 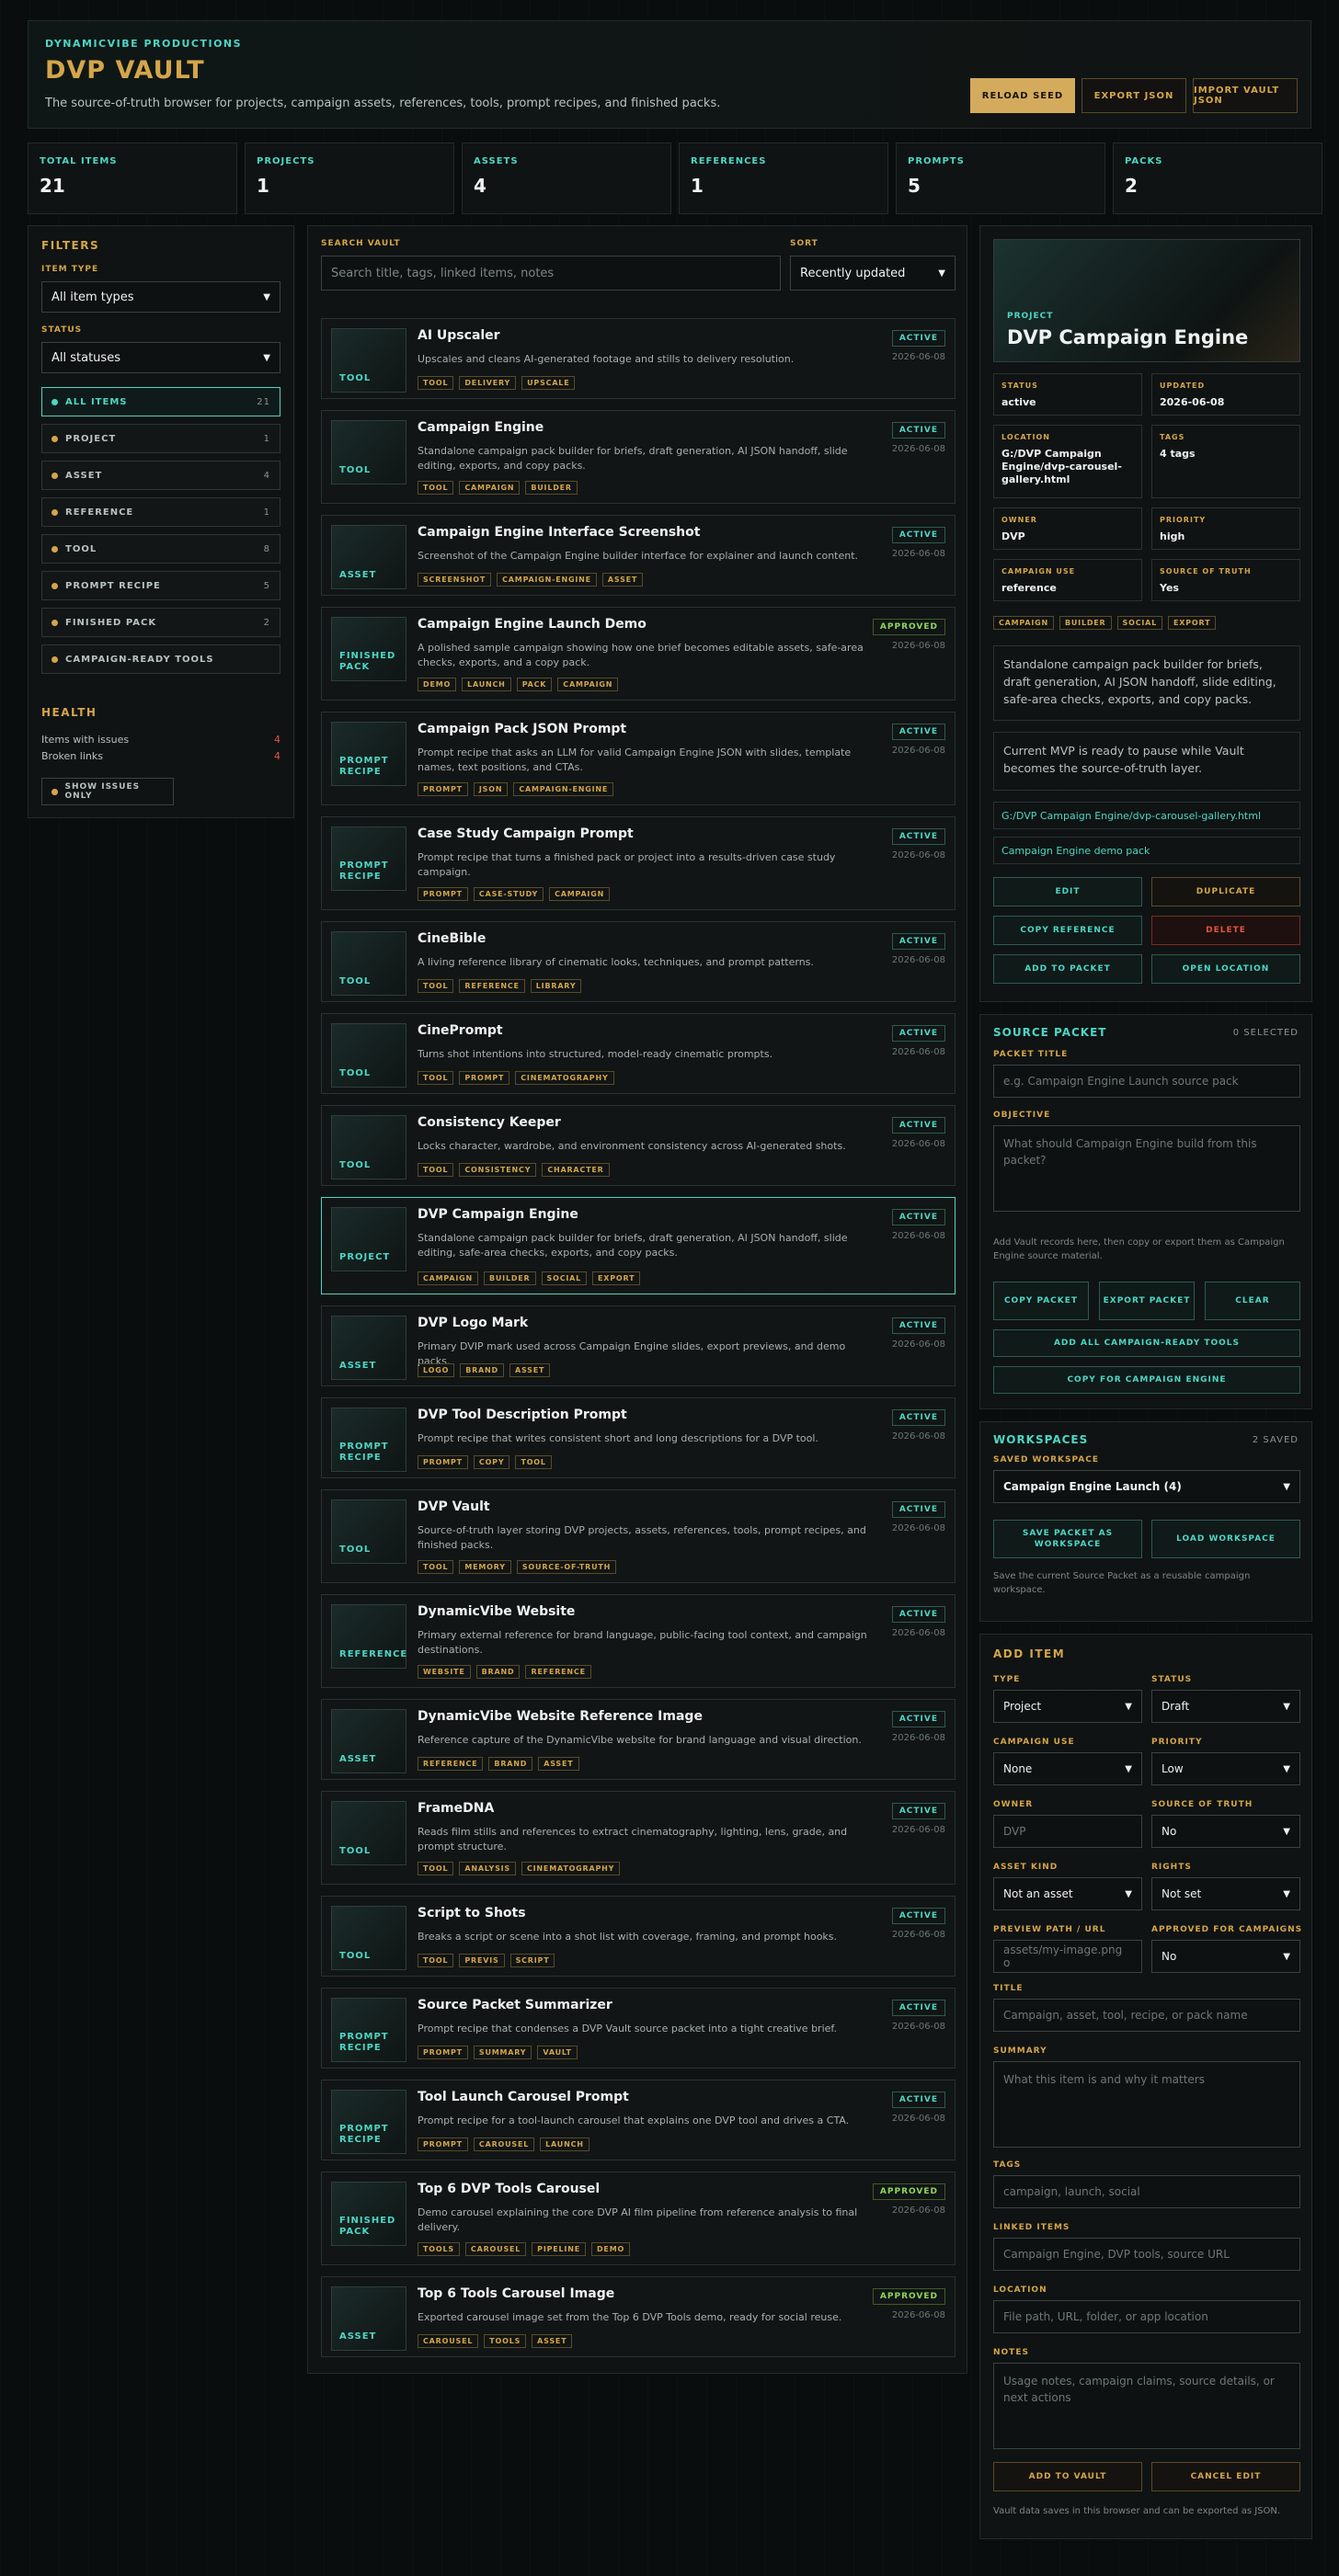 What do you see at coordinates (1139, 623) in the screenshot?
I see `detail-tag: SOCIAL` at bounding box center [1139, 623].